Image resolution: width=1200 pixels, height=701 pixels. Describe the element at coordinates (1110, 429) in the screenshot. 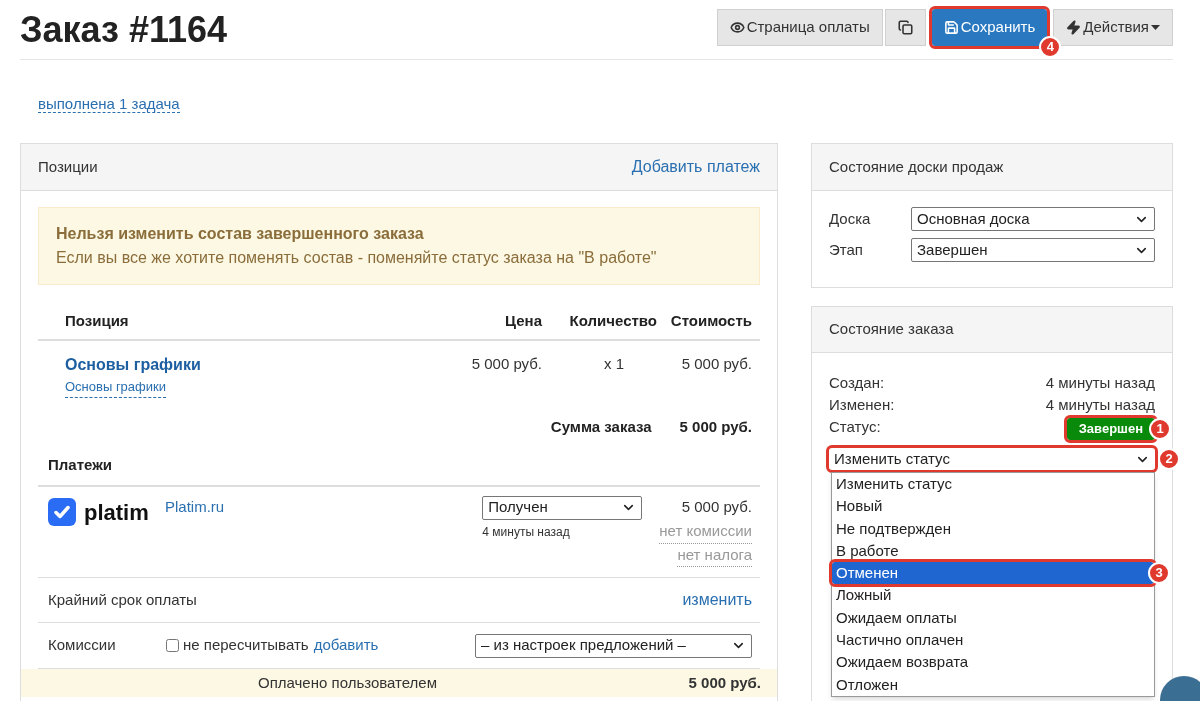

I see `status-badge: Завершен` at that location.